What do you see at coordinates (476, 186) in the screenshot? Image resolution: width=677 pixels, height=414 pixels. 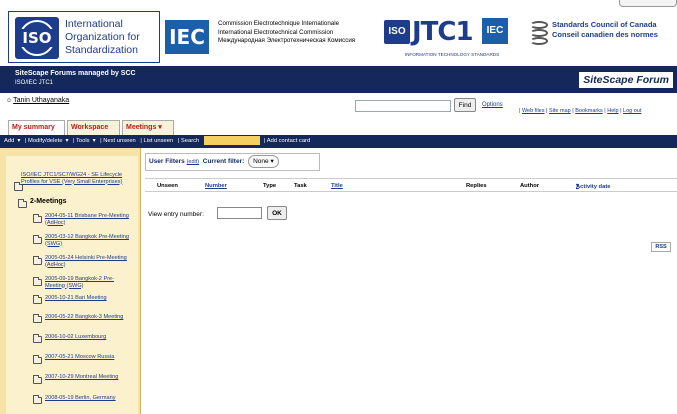 I see `column-replies: Replies` at bounding box center [476, 186].